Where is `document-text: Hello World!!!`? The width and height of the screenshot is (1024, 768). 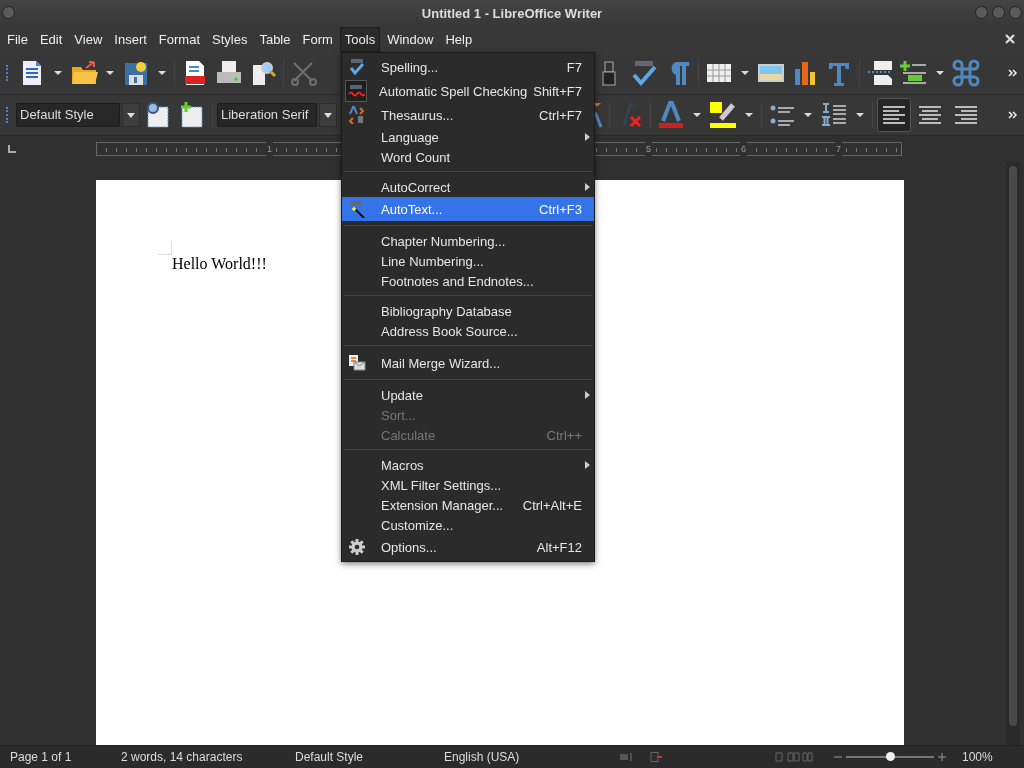 document-text: Hello World!!! is located at coordinates (219, 264).